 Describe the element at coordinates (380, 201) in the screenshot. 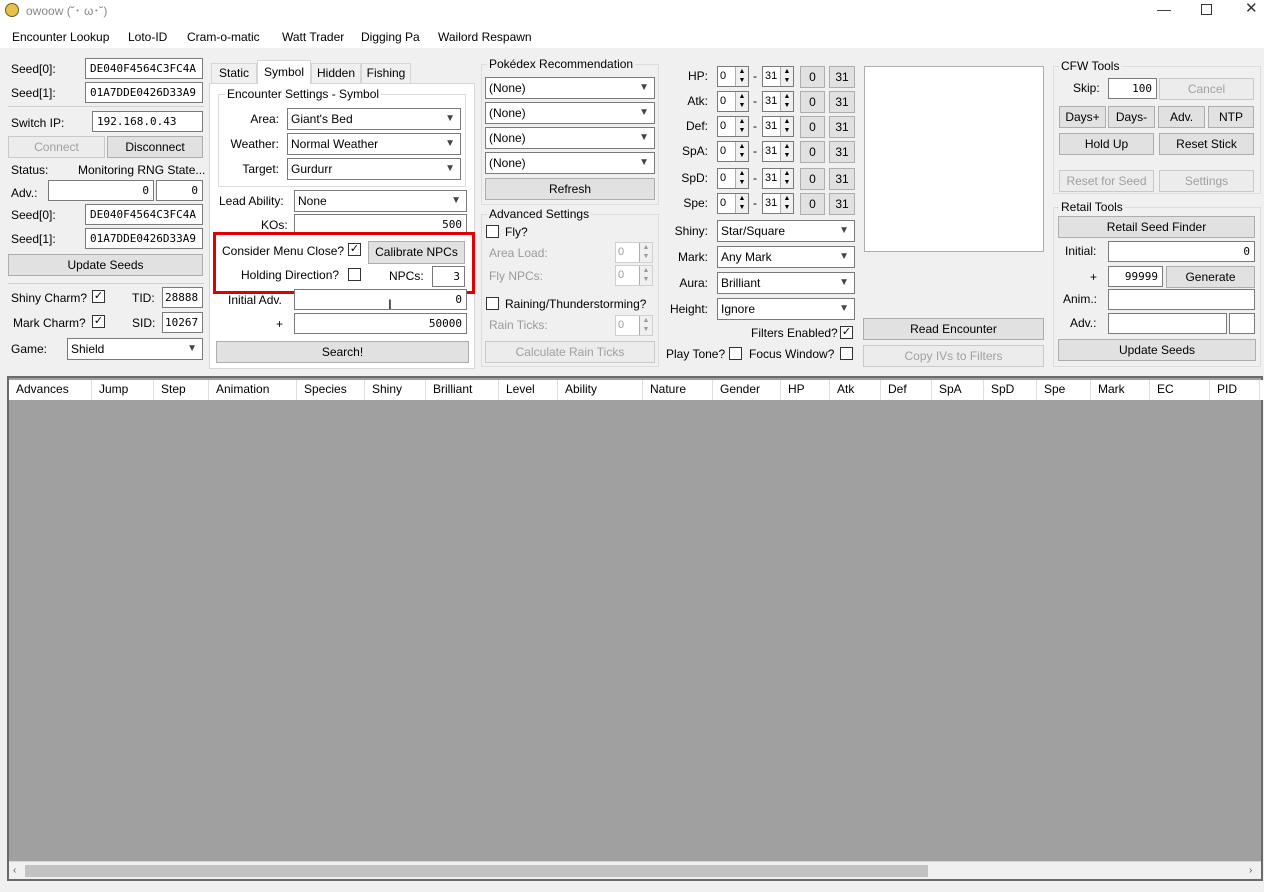

I see `lead-ability-select: None ▼` at that location.